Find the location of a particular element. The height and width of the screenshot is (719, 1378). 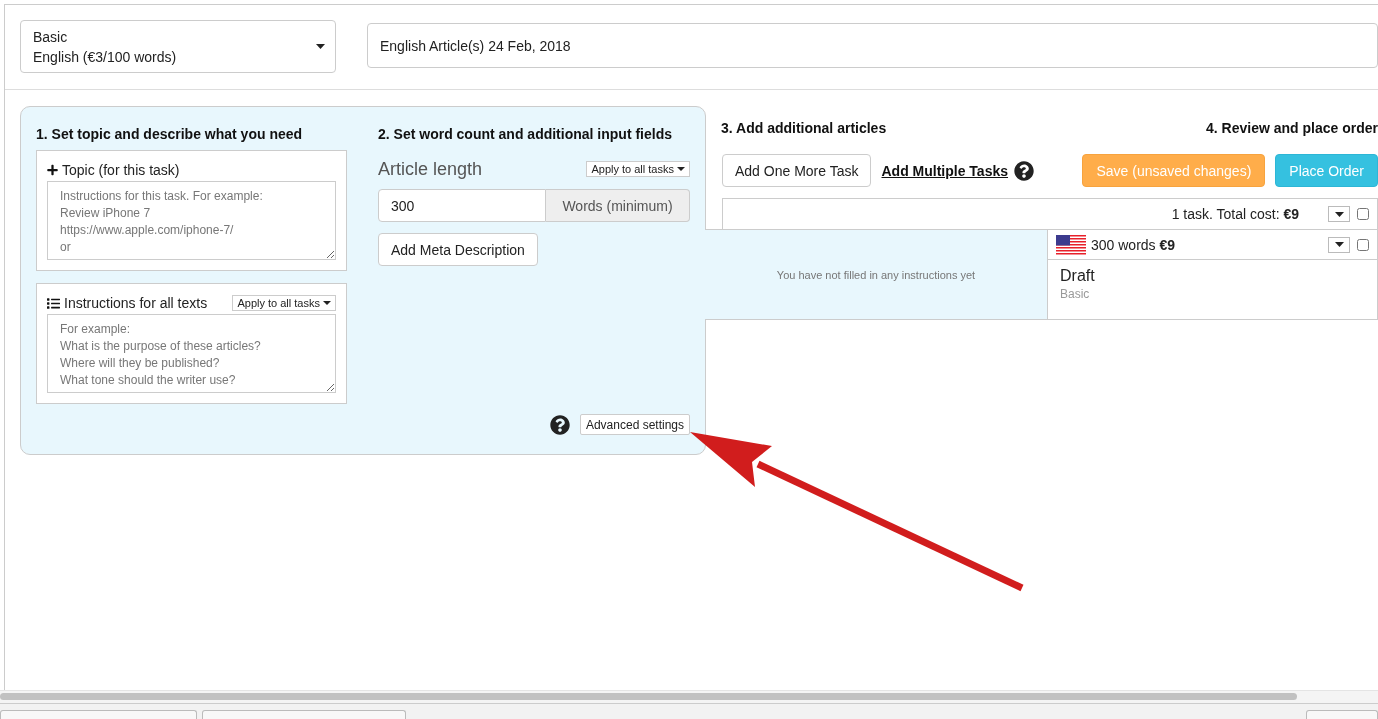

step-heading: 3. Add additional articles is located at coordinates (804, 128).